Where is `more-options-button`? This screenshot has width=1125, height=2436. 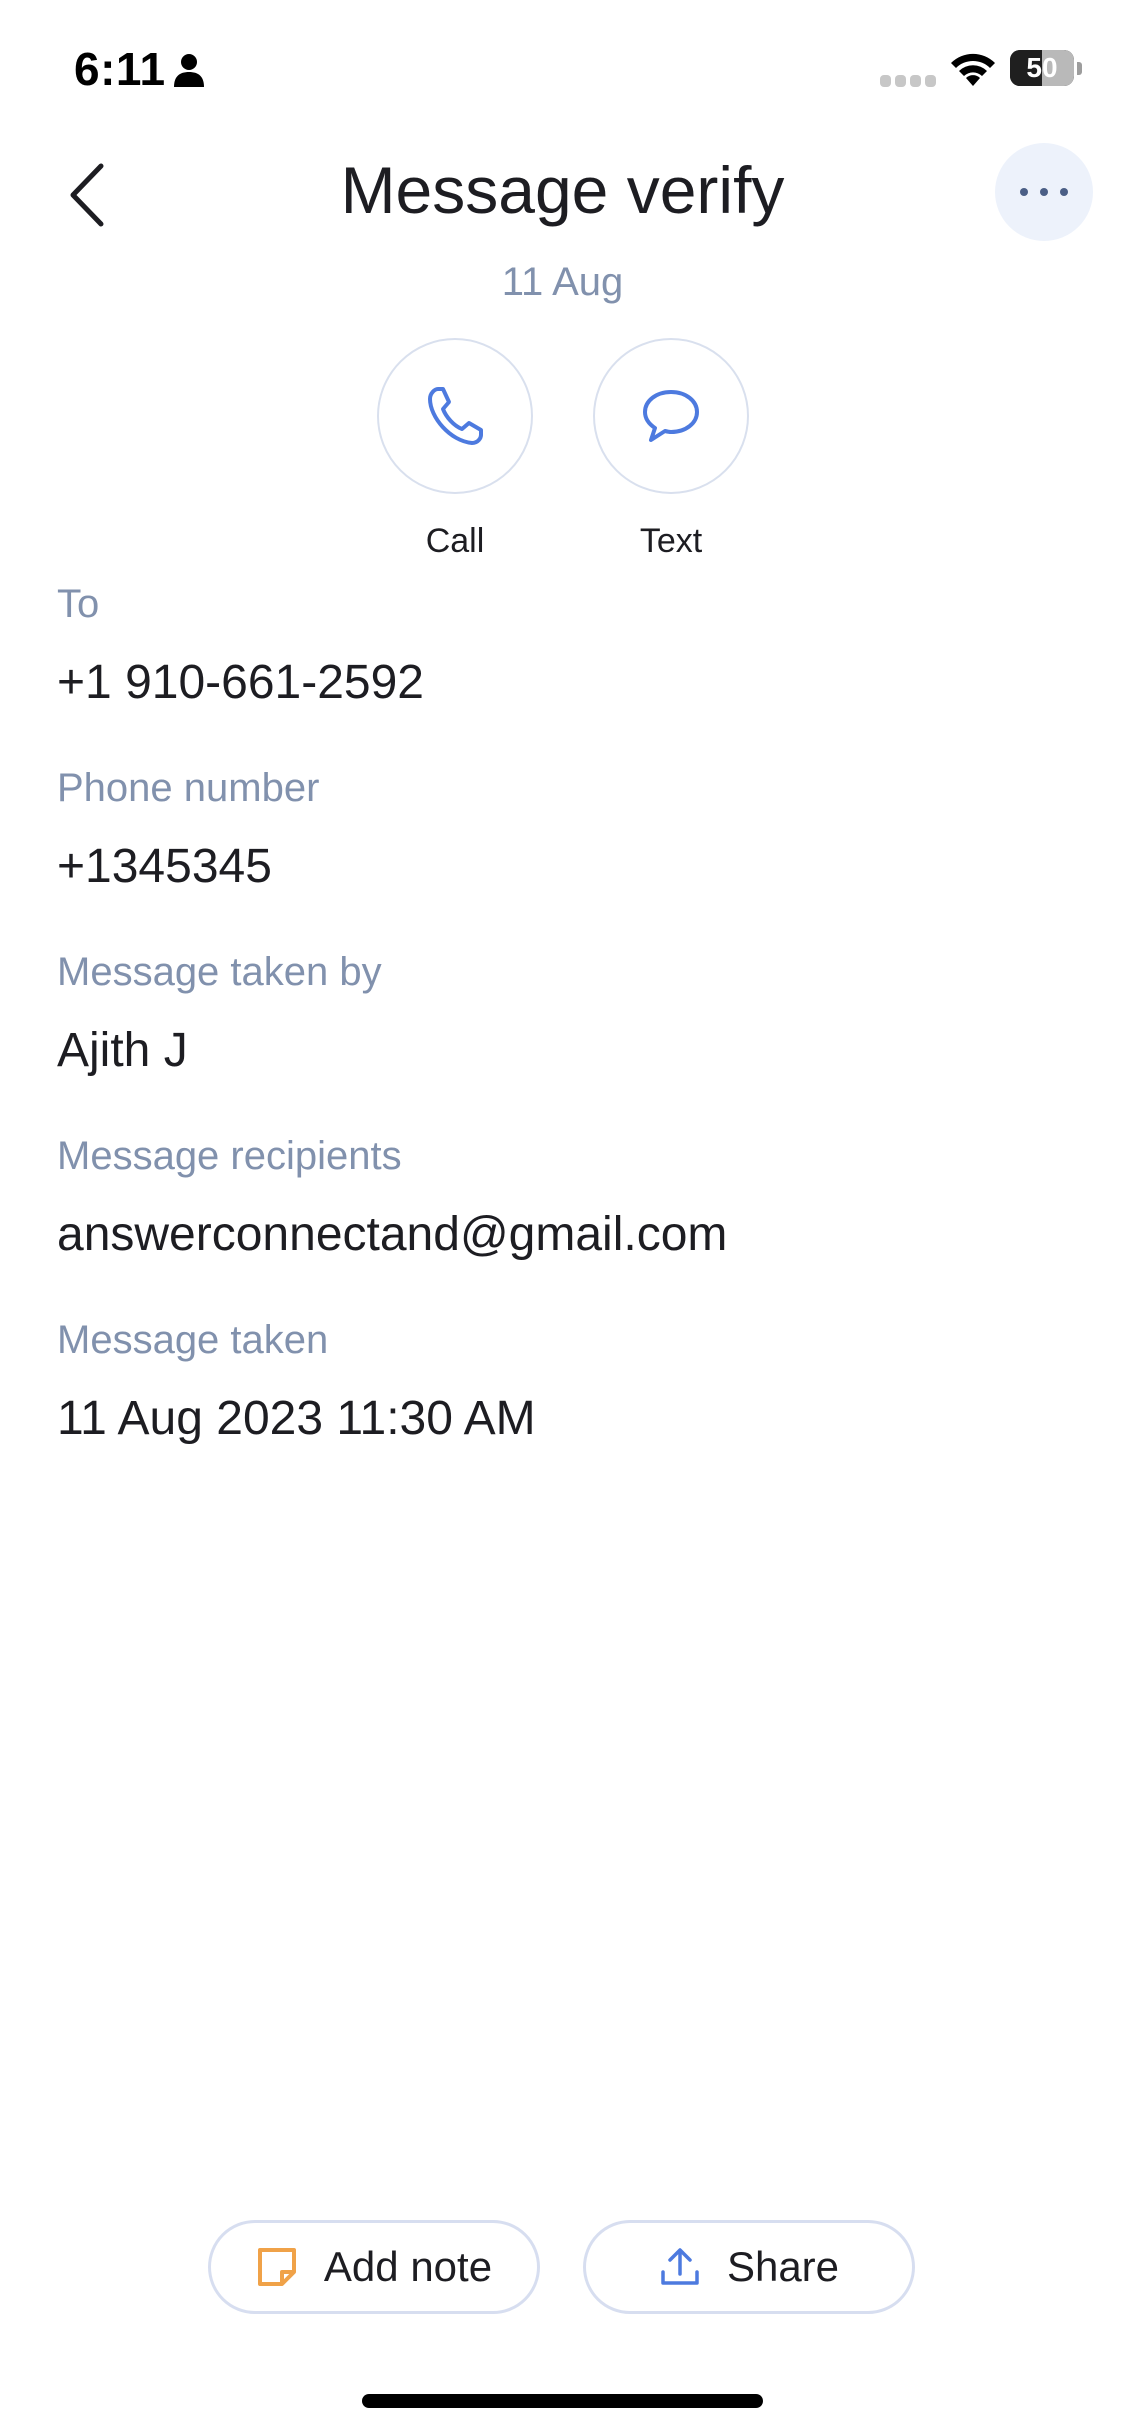
more-options-button is located at coordinates (1044, 192).